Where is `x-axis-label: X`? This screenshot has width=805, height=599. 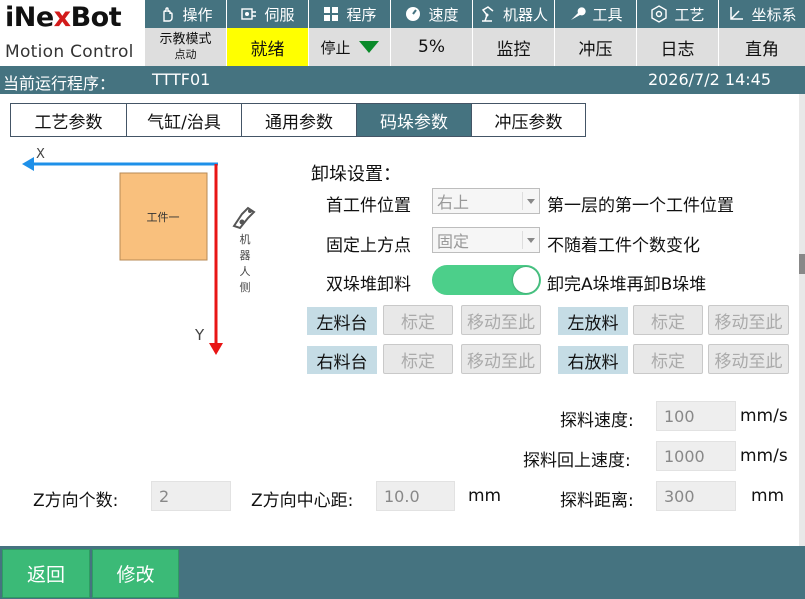 x-axis-label: X is located at coordinates (40, 154).